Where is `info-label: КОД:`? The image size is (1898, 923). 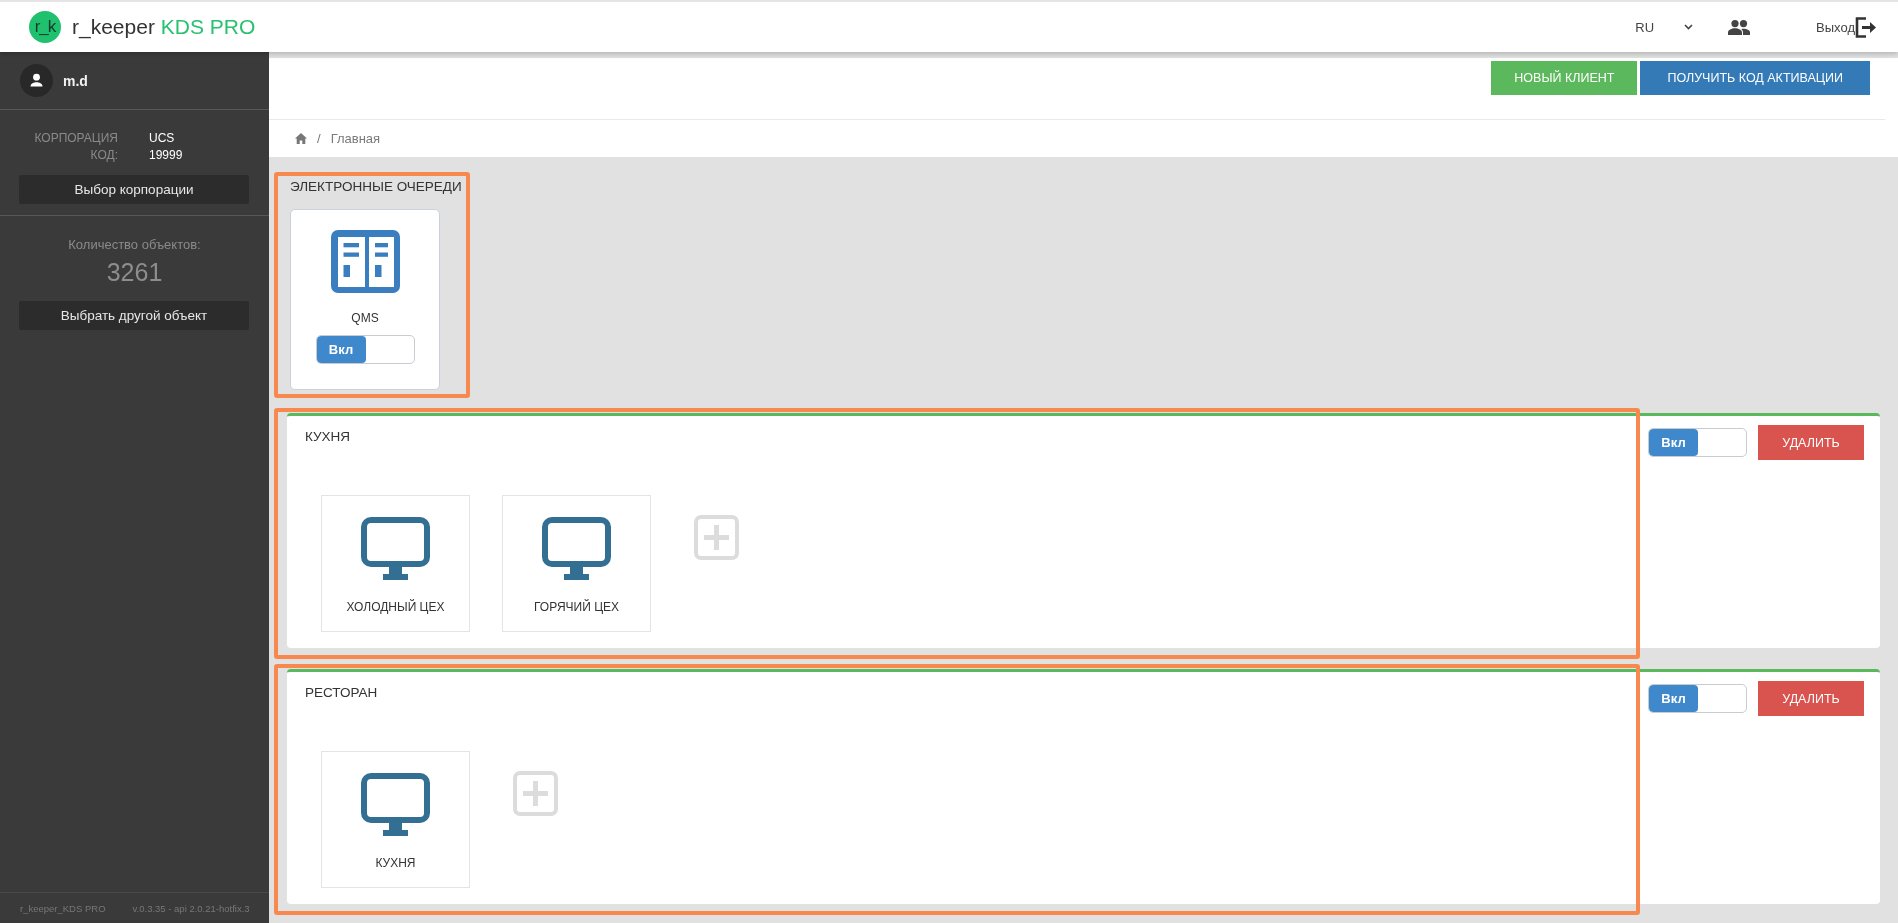 info-label: КОД: is located at coordinates (103, 155).